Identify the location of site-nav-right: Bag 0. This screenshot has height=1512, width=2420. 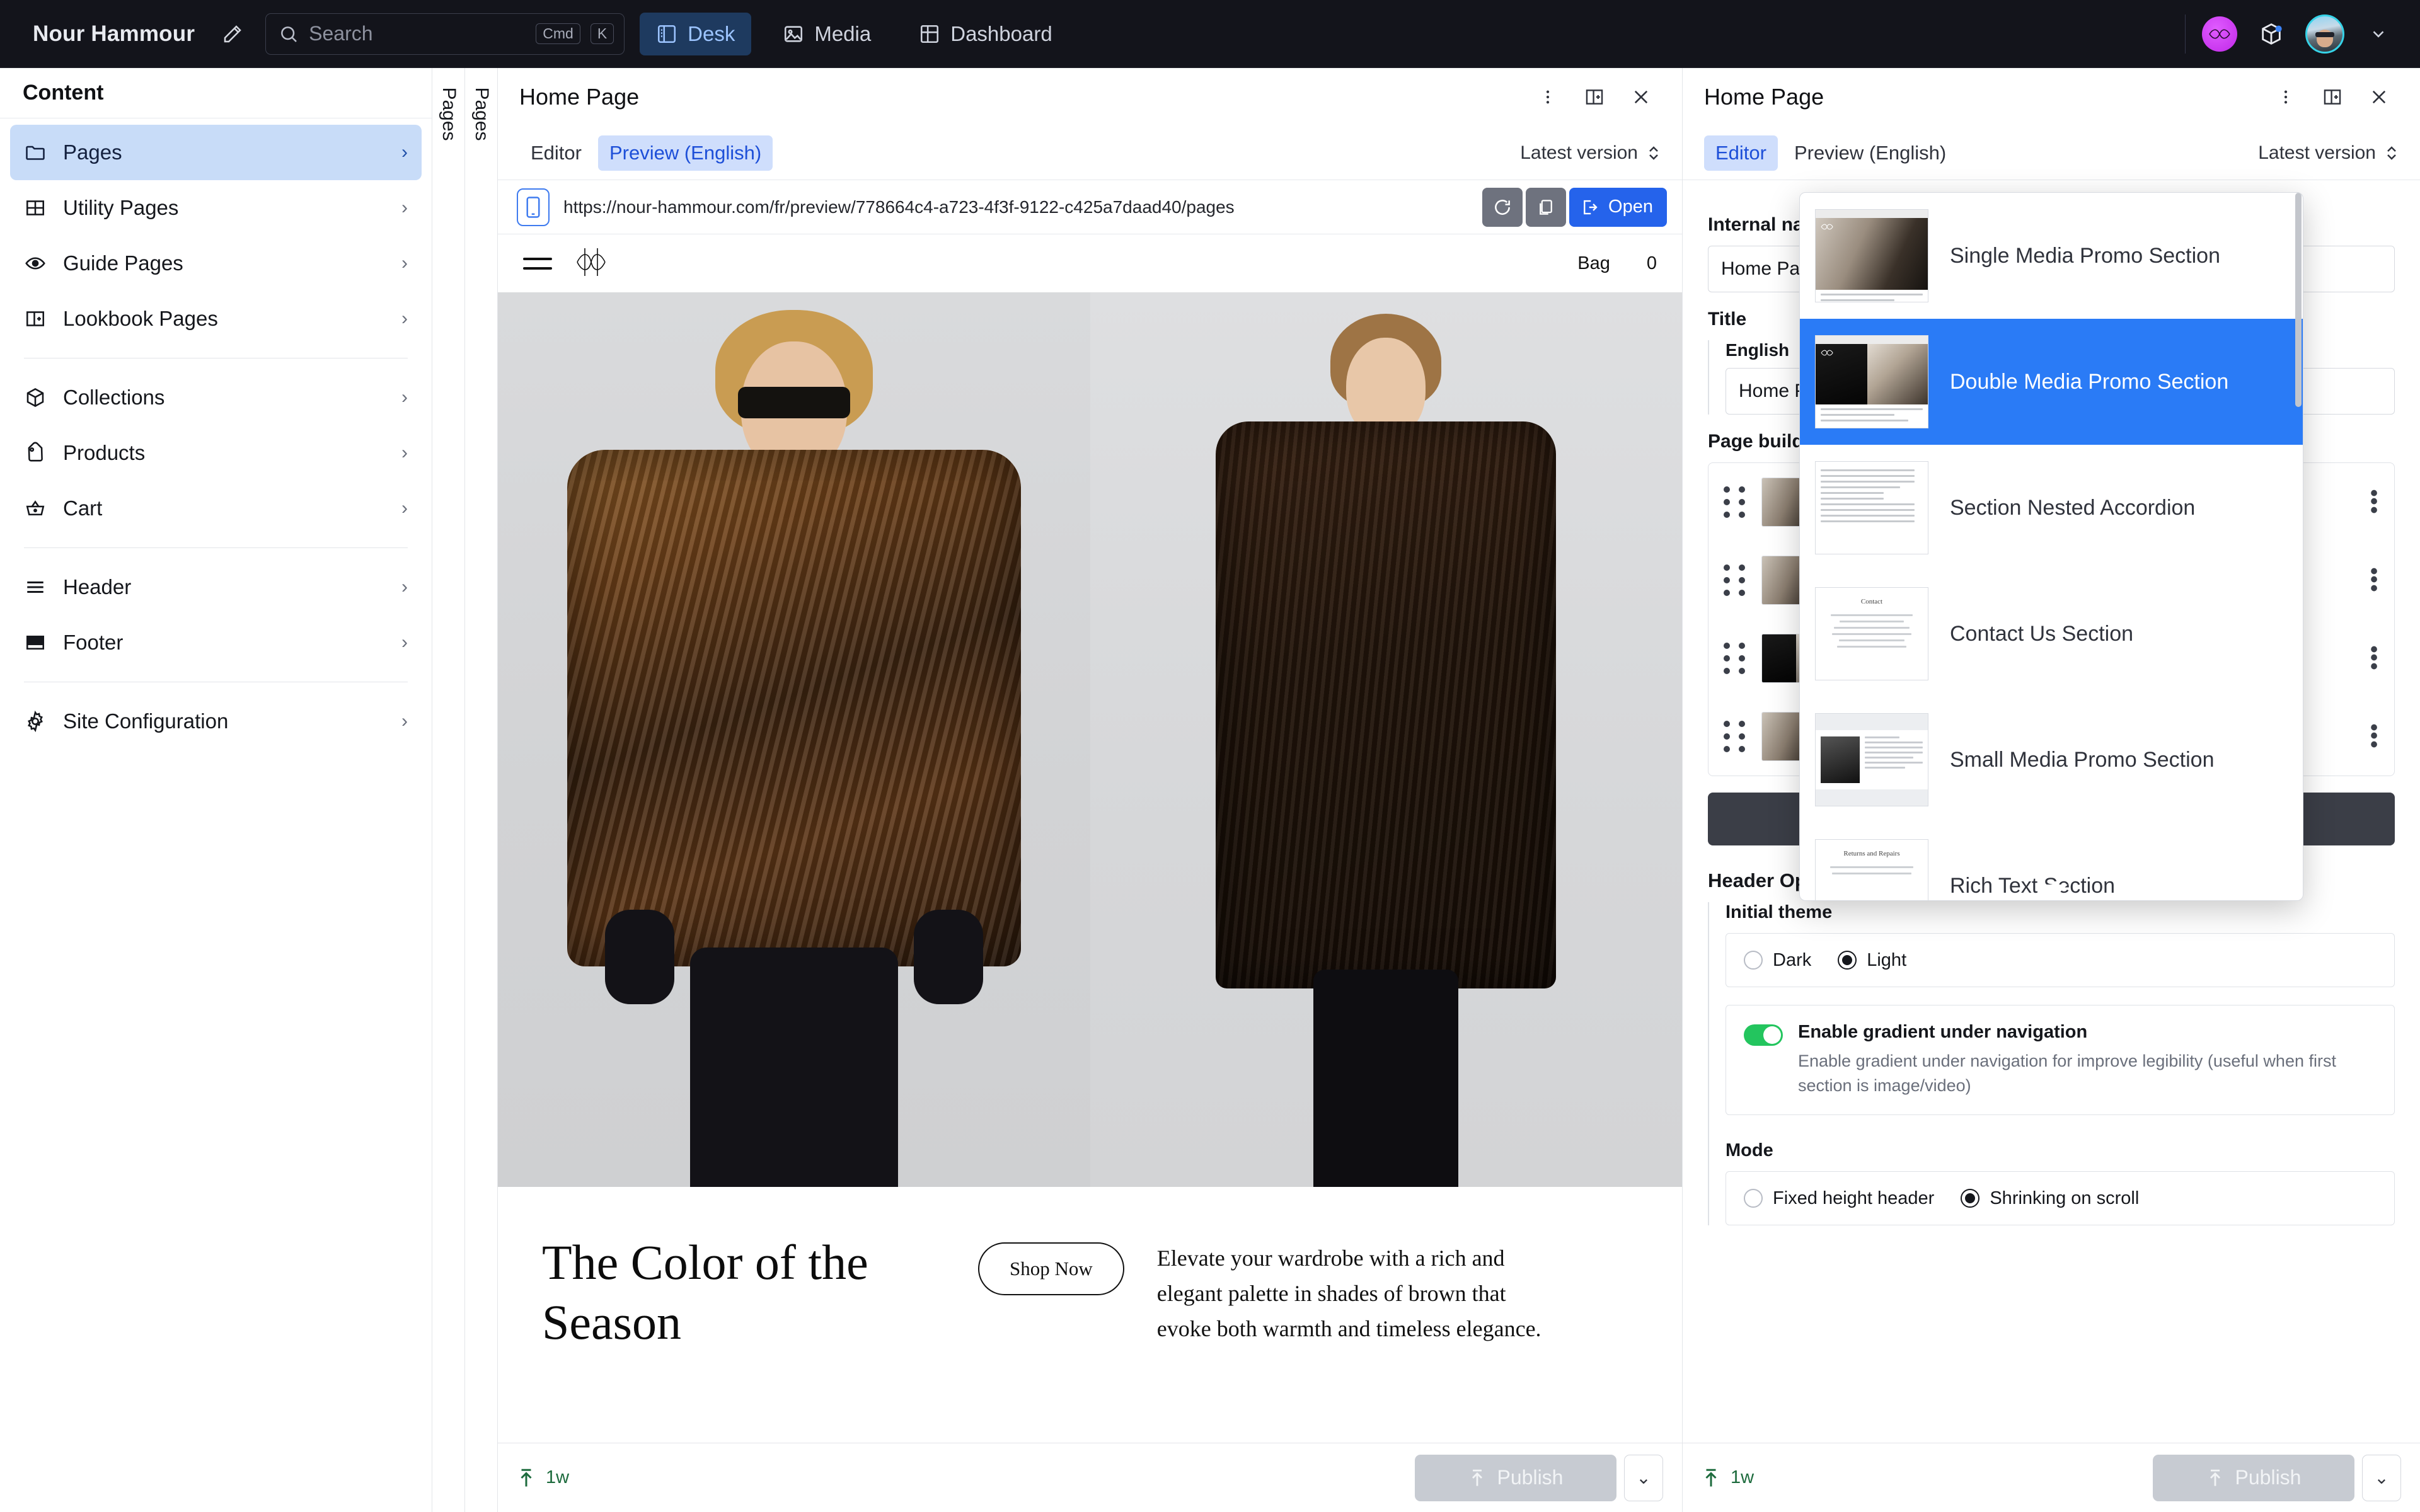
(1617, 263).